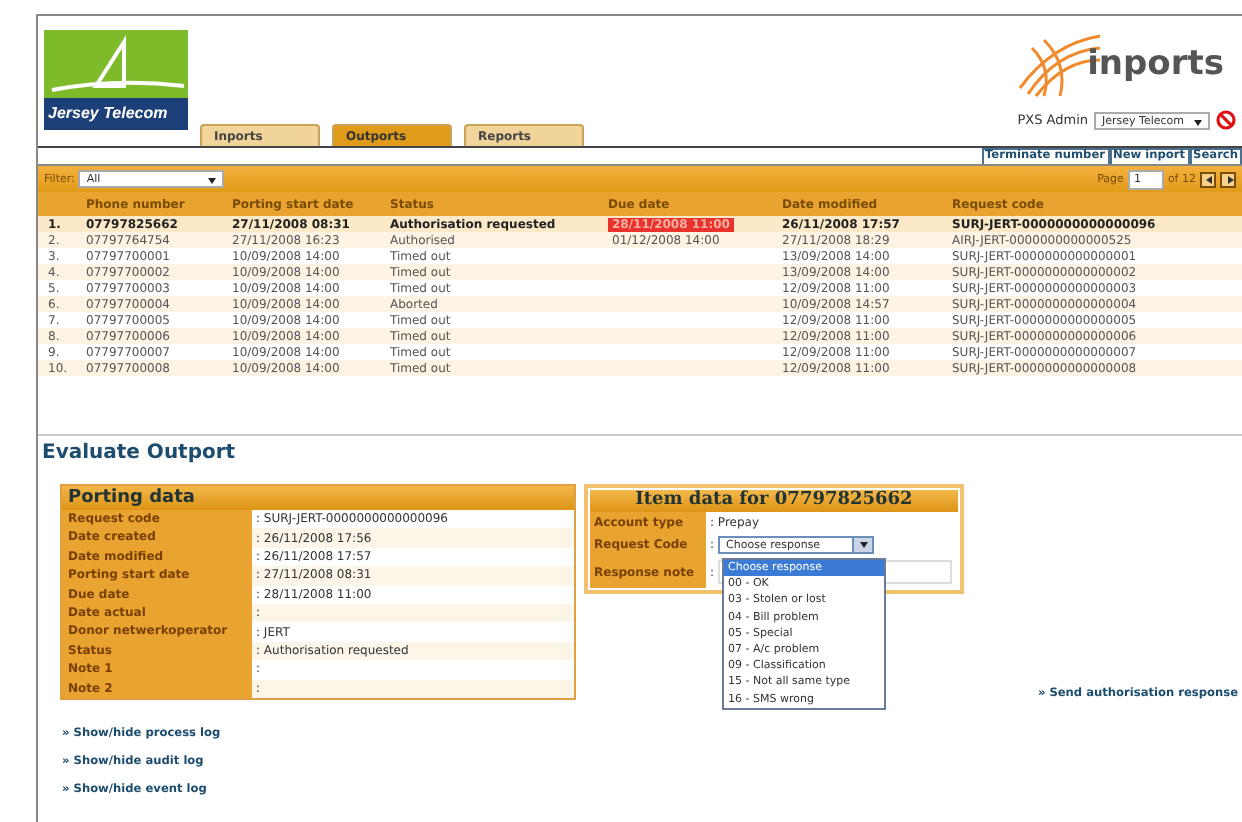 The image size is (1242, 822). Describe the element at coordinates (116, 114) in the screenshot. I see `logo-text: Jersey Telecom` at that location.